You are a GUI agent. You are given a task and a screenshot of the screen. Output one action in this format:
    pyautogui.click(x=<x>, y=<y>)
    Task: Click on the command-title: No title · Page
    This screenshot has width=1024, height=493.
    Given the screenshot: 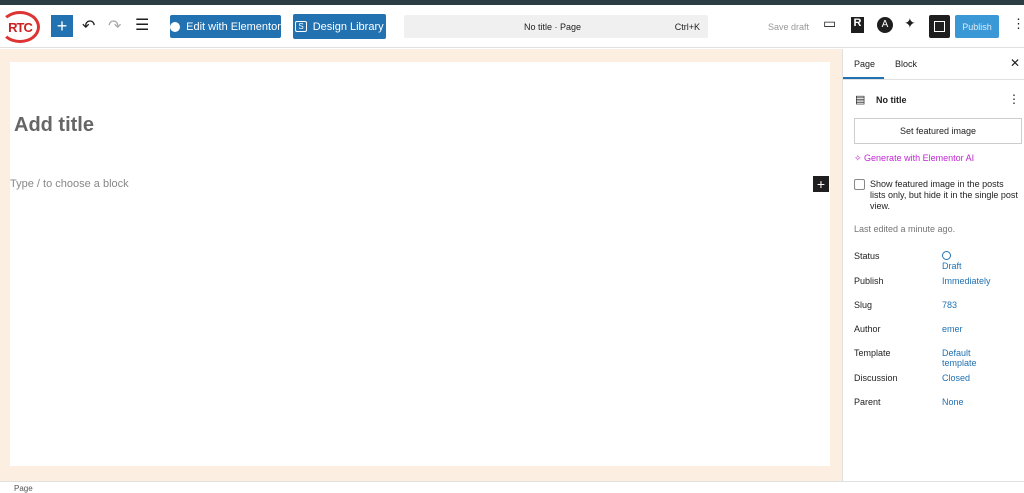 What is the action you would take?
    pyautogui.click(x=553, y=27)
    